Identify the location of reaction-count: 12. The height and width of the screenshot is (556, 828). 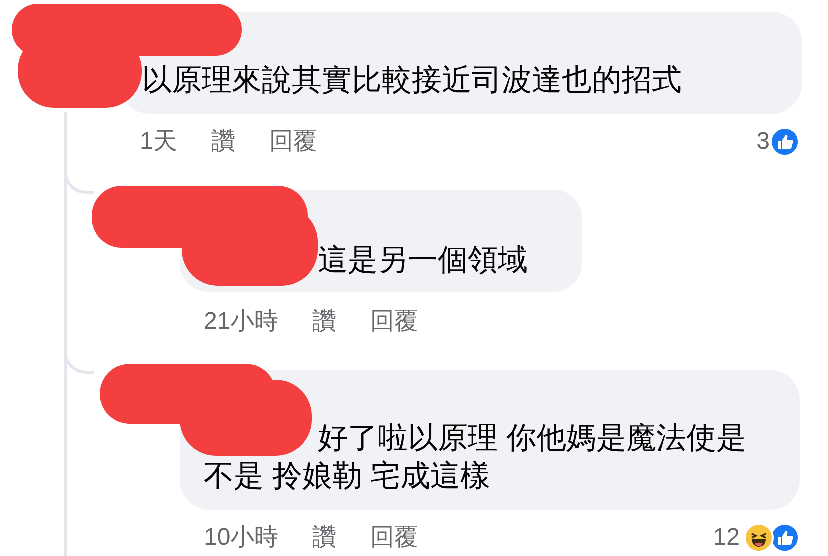
(726, 538).